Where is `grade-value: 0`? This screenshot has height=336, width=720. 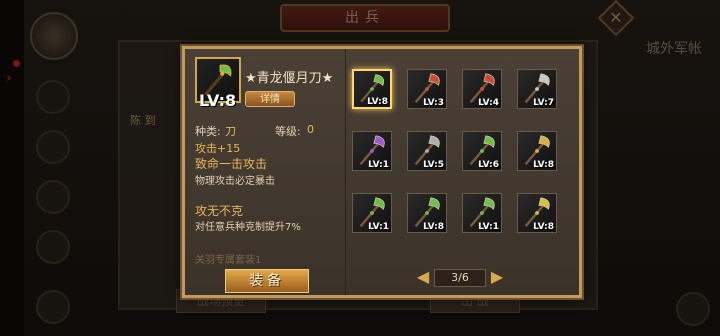 grade-value: 0 is located at coordinates (310, 129).